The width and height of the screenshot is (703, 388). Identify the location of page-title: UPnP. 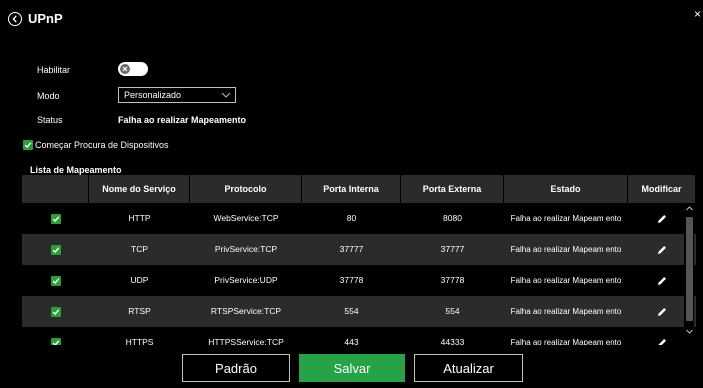
(45, 18).